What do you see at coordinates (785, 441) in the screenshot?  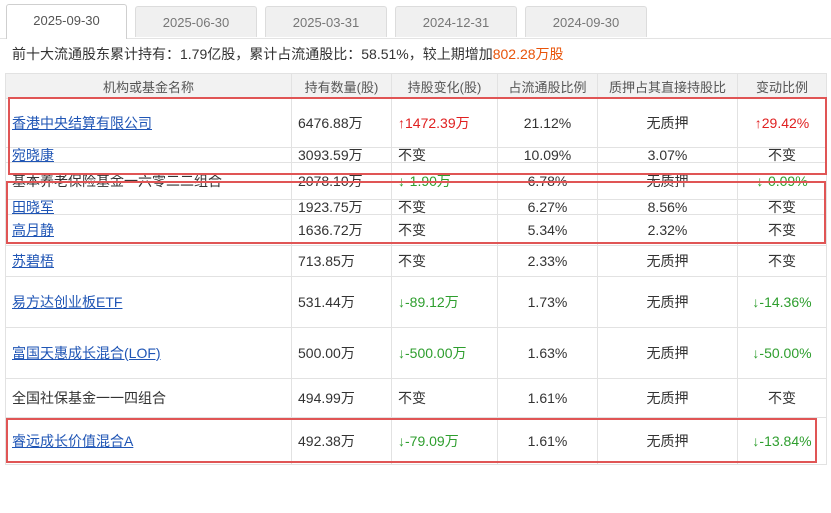 I see `ratio-cell-value: -13.84%` at bounding box center [785, 441].